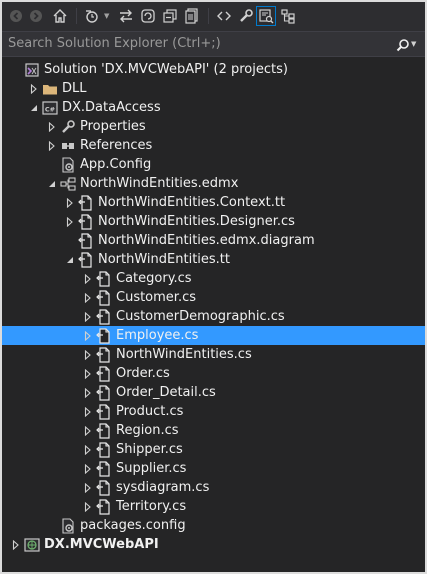  I want to click on tree-item-label: Category.cs, so click(154, 278).